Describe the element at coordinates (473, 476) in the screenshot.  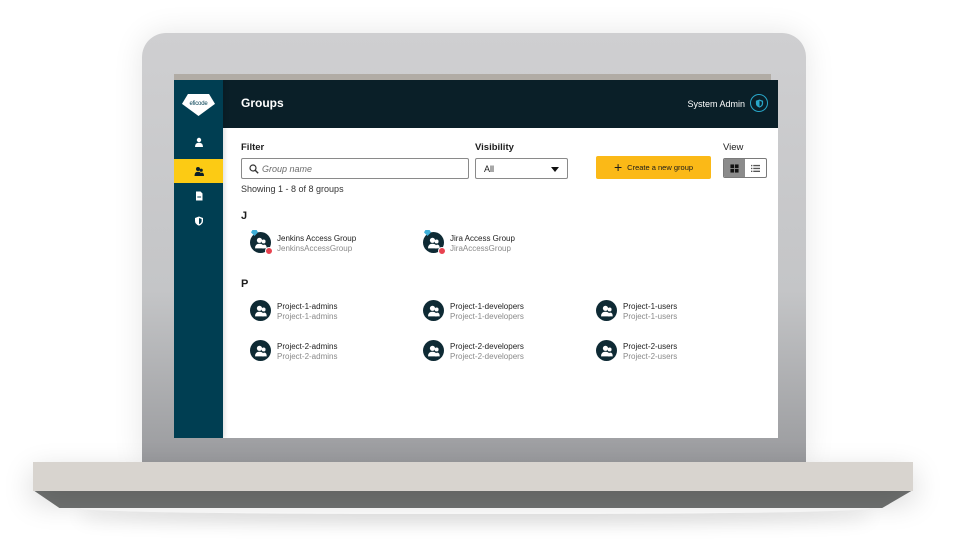
I see `laptop-base` at that location.